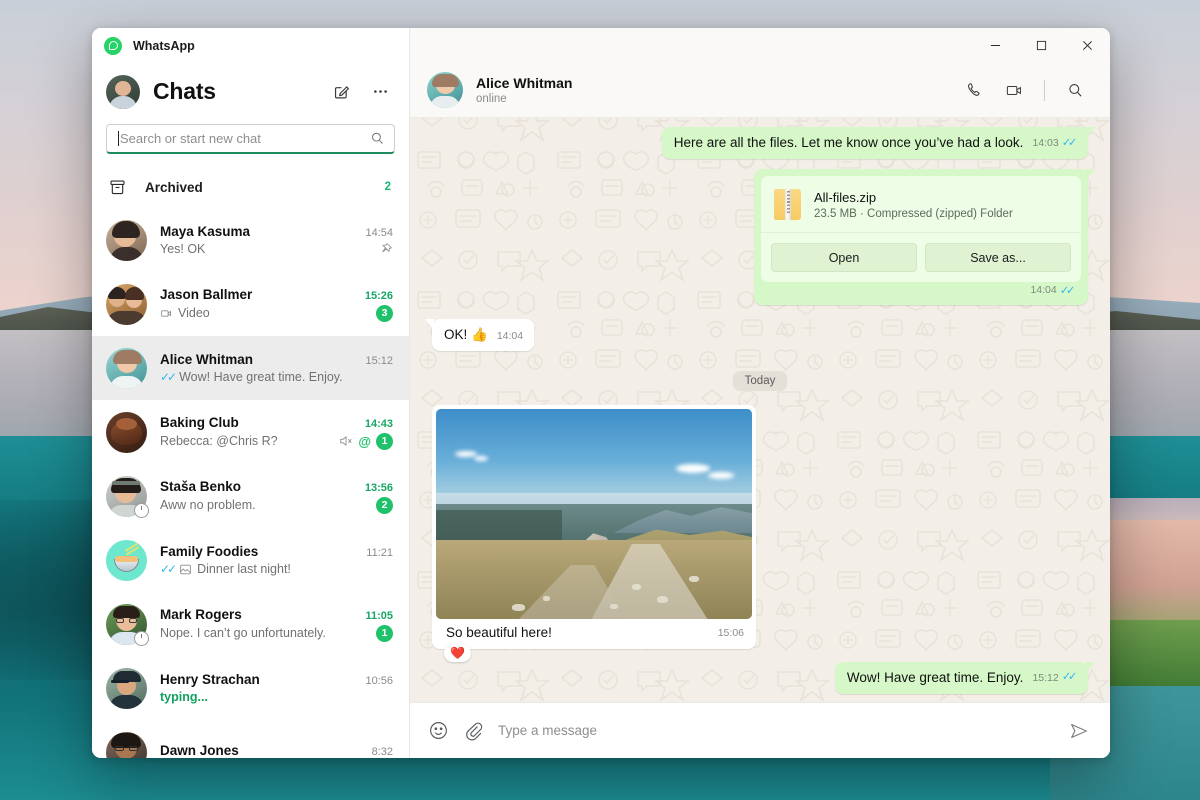  What do you see at coordinates (250, 739) in the screenshot?
I see `chat-list-item: Dawn Jones 8:32` at bounding box center [250, 739].